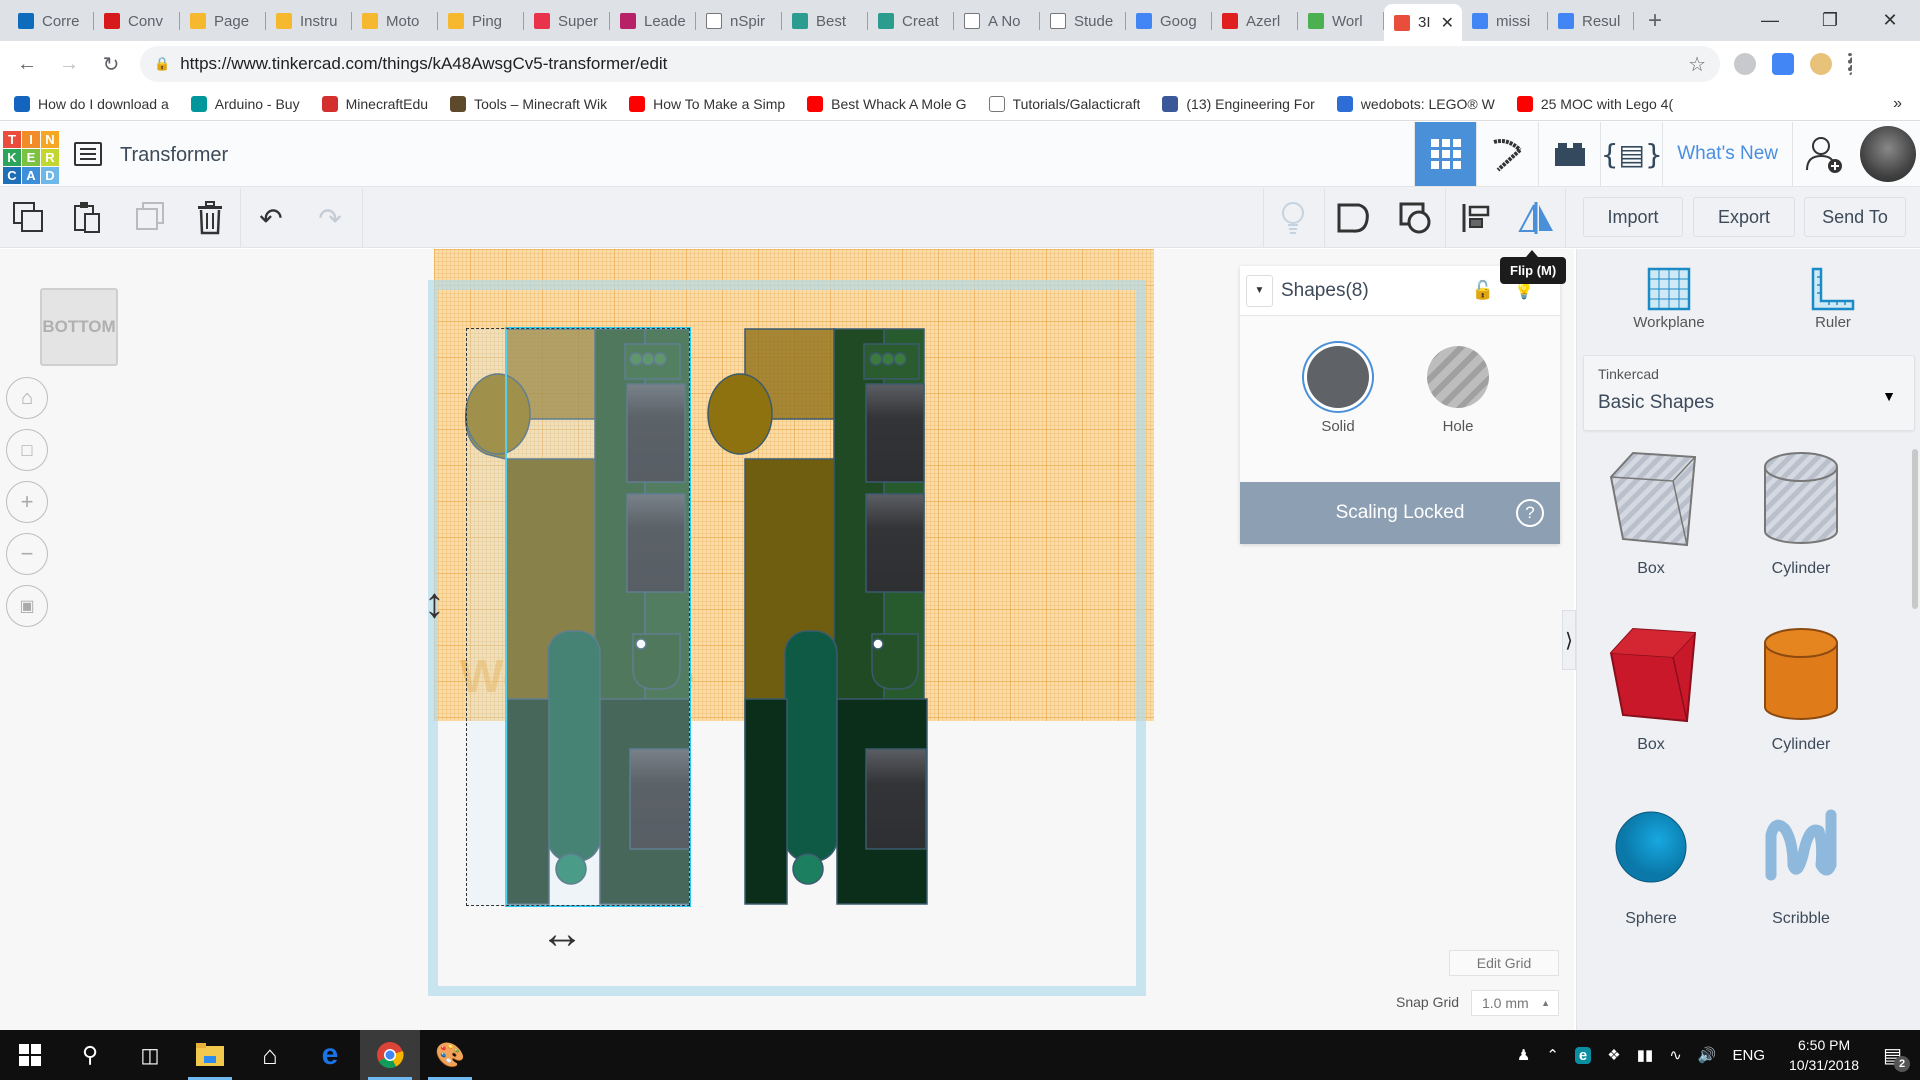 The width and height of the screenshot is (1920, 1080). Describe the element at coordinates (1523, 1055) in the screenshot. I see `people-icon: ♟` at that location.